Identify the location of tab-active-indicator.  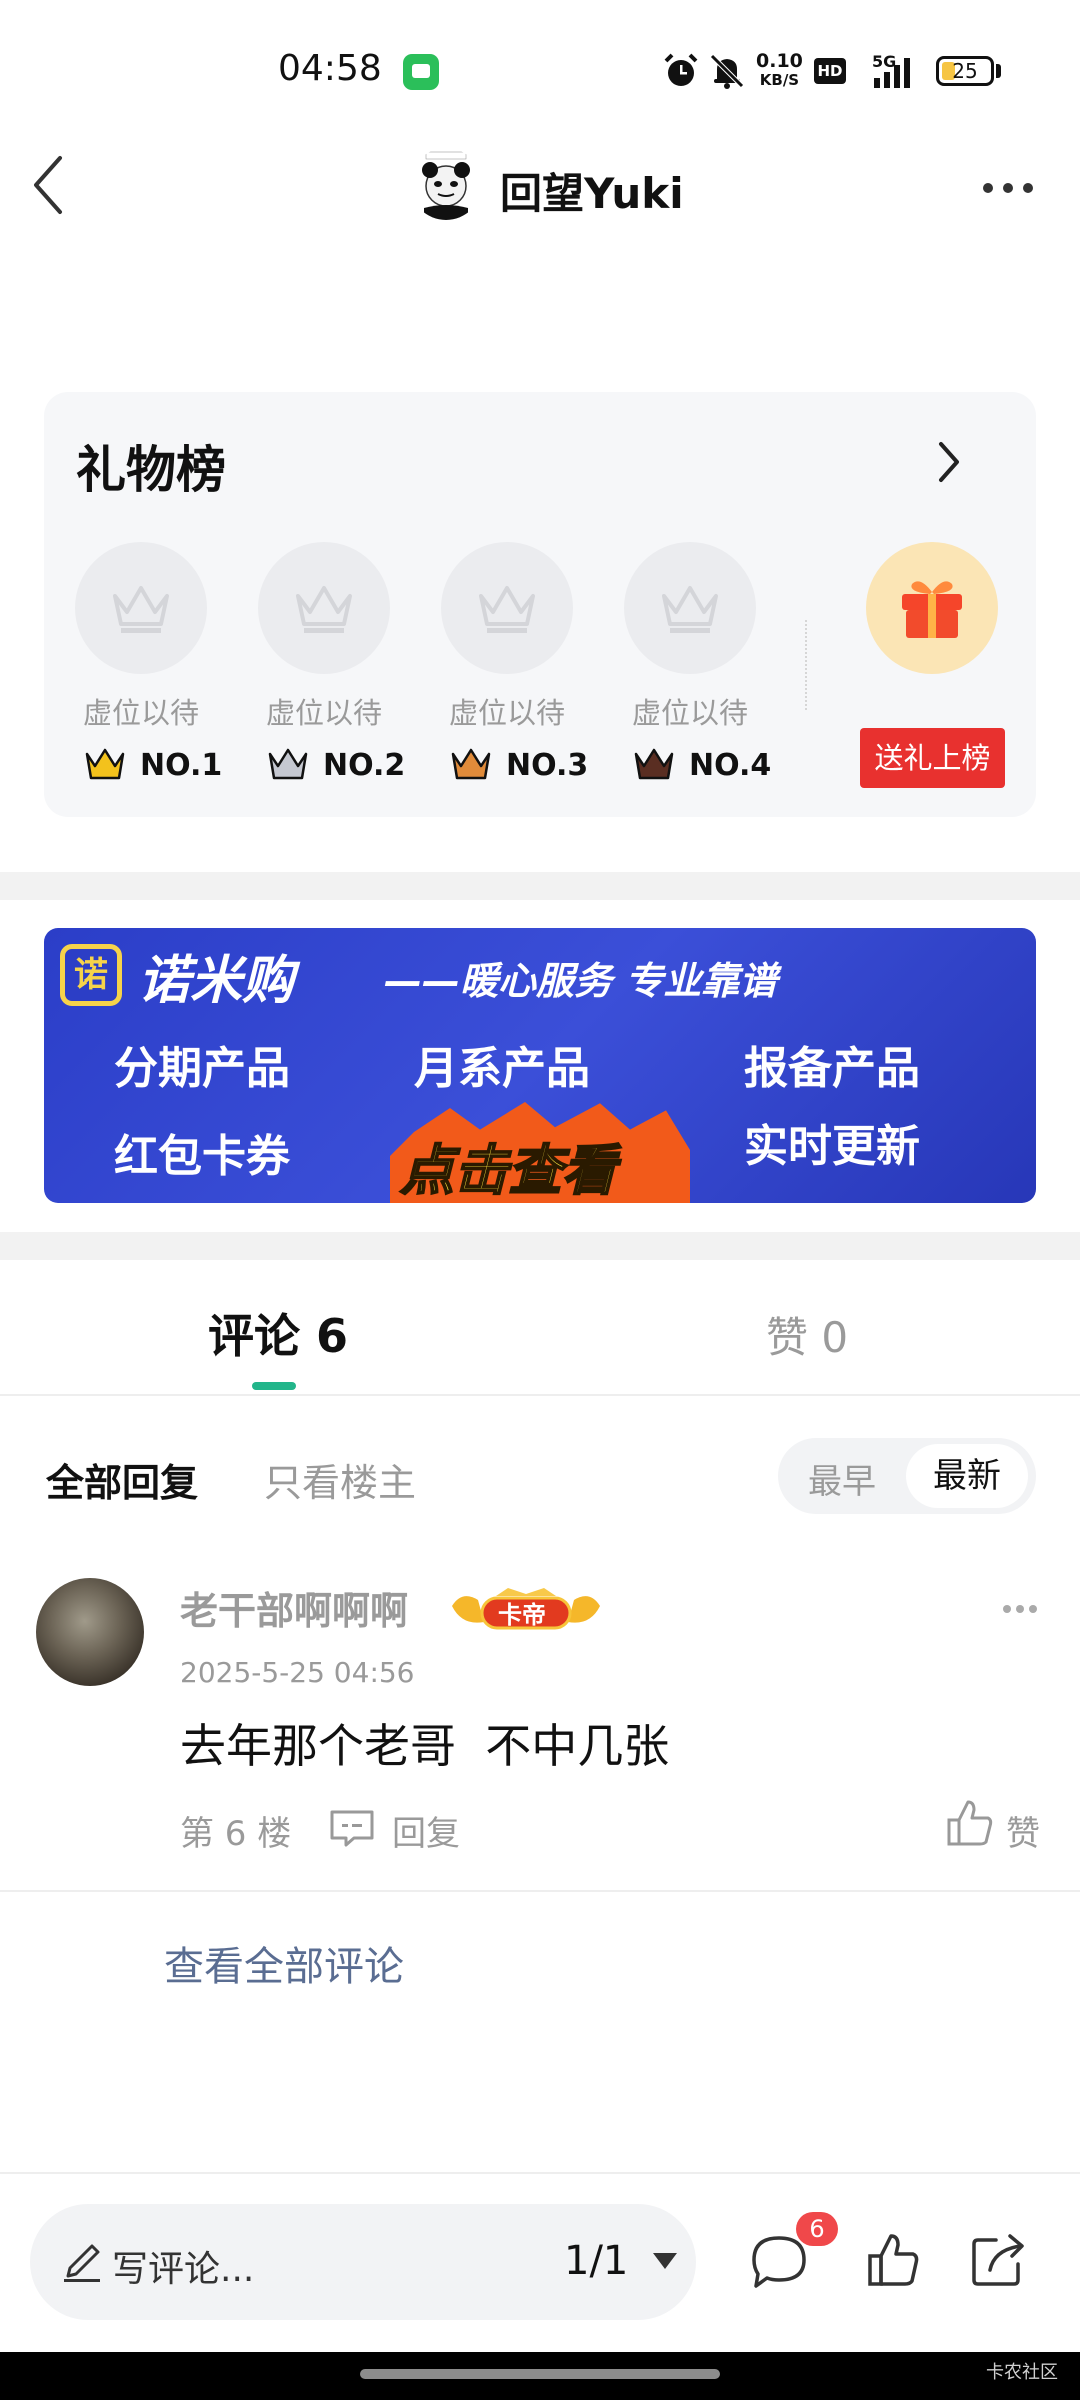
(274, 1386).